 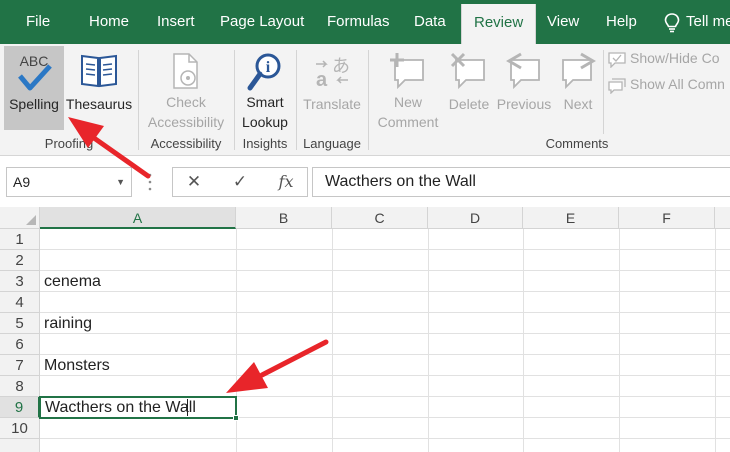 I want to click on row-header-5: 5, so click(x=20, y=323).